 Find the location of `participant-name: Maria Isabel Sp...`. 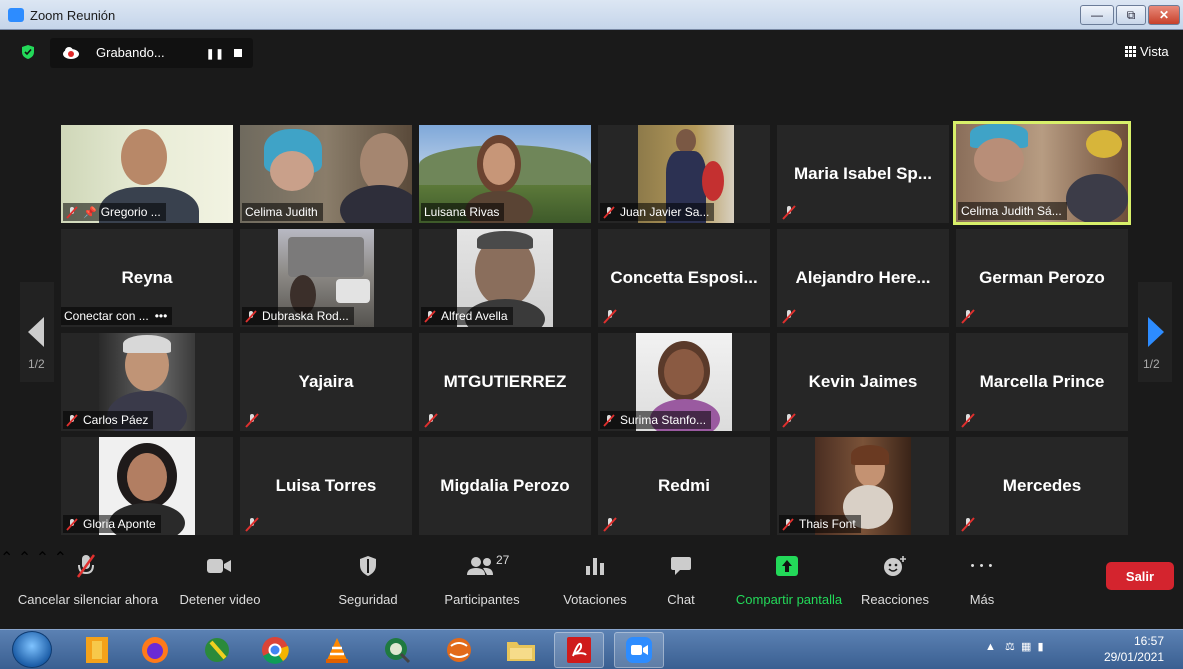

participant-name: Maria Isabel Sp... is located at coordinates (863, 173).